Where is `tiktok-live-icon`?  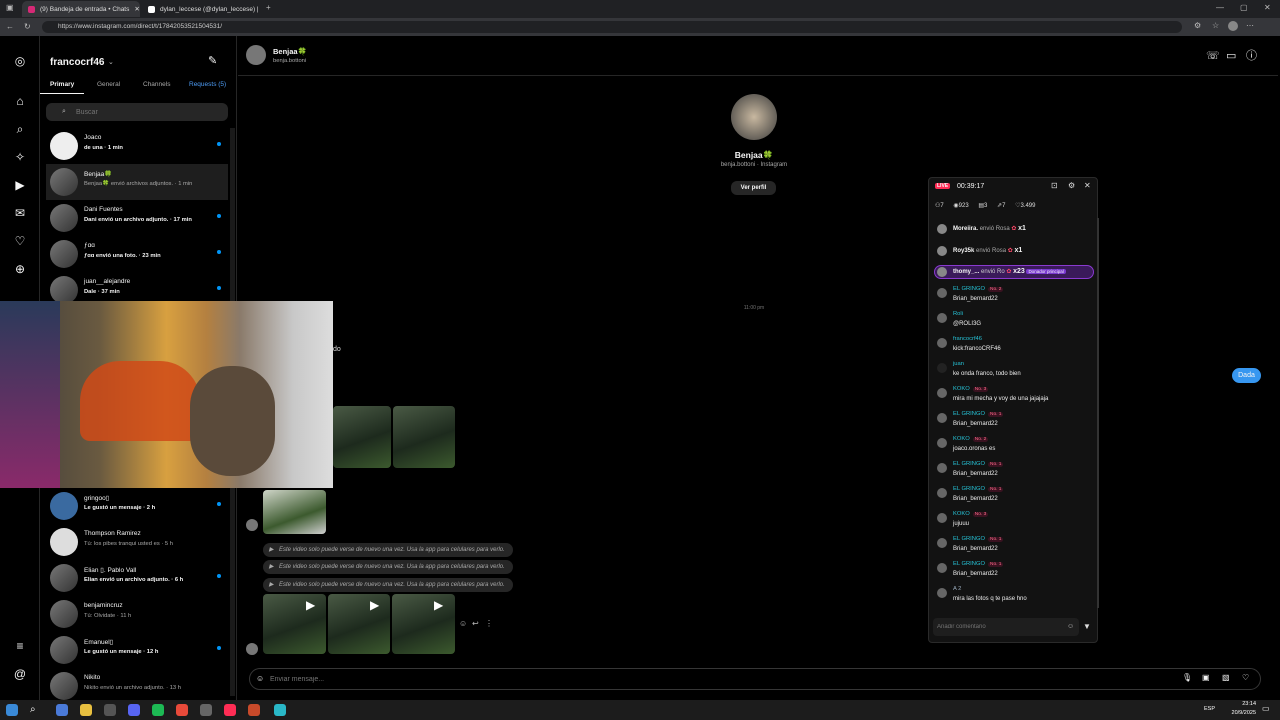
tiktok-live-icon is located at coordinates (230, 710).